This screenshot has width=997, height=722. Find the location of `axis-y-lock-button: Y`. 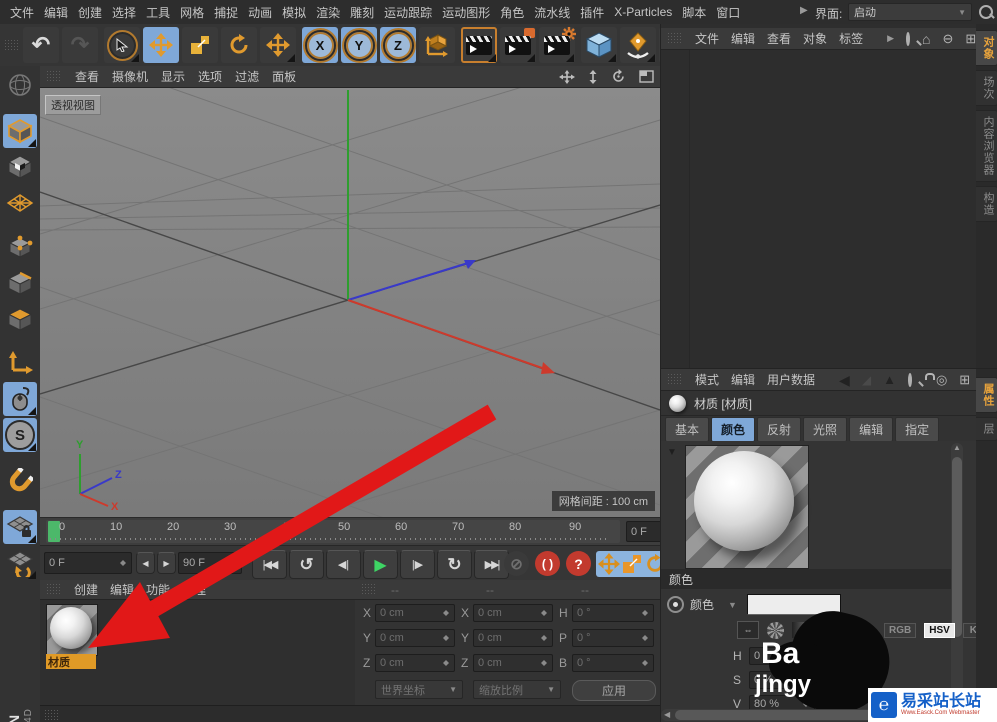

axis-y-lock-button: Y is located at coordinates (359, 45).